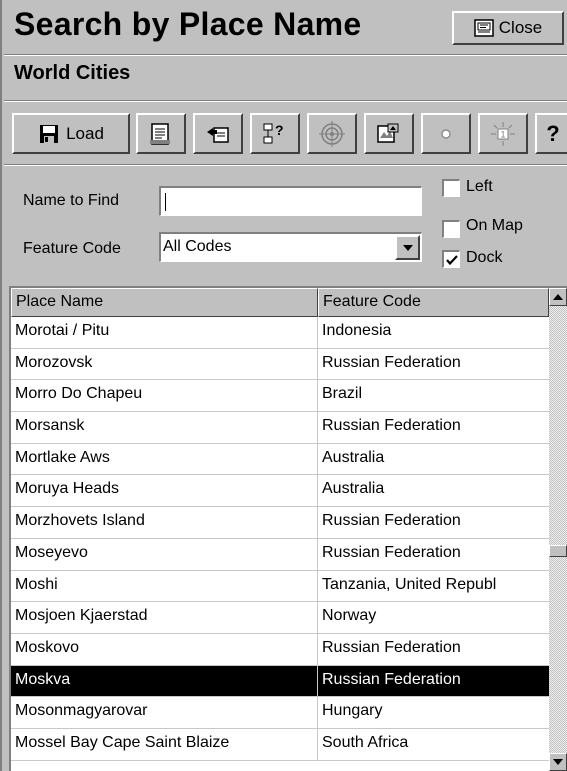 This screenshot has width=567, height=771. I want to click on feature-code-select: All Codes, so click(290, 247).